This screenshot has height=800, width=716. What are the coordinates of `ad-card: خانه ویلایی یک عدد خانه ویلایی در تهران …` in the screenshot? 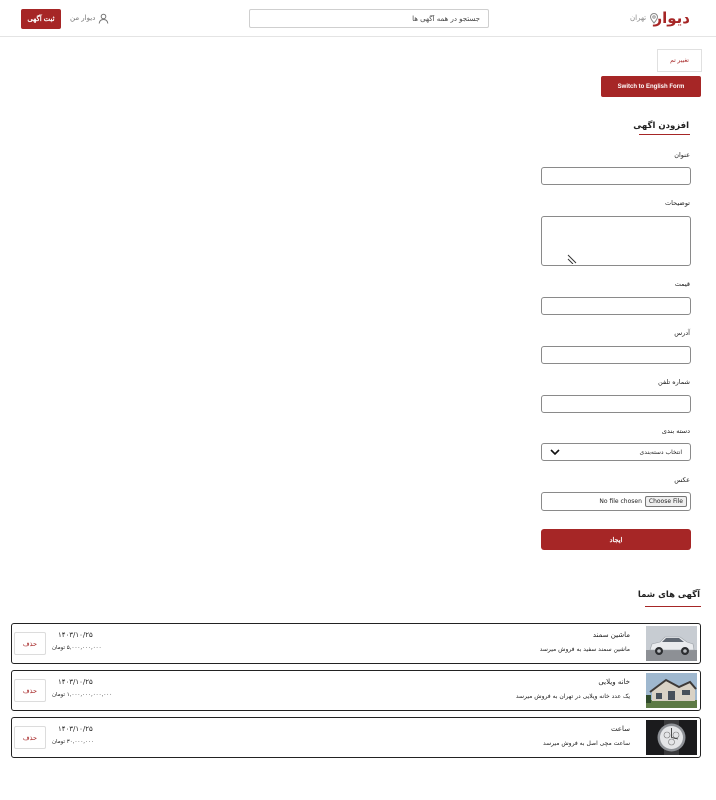 It's located at (356, 690).